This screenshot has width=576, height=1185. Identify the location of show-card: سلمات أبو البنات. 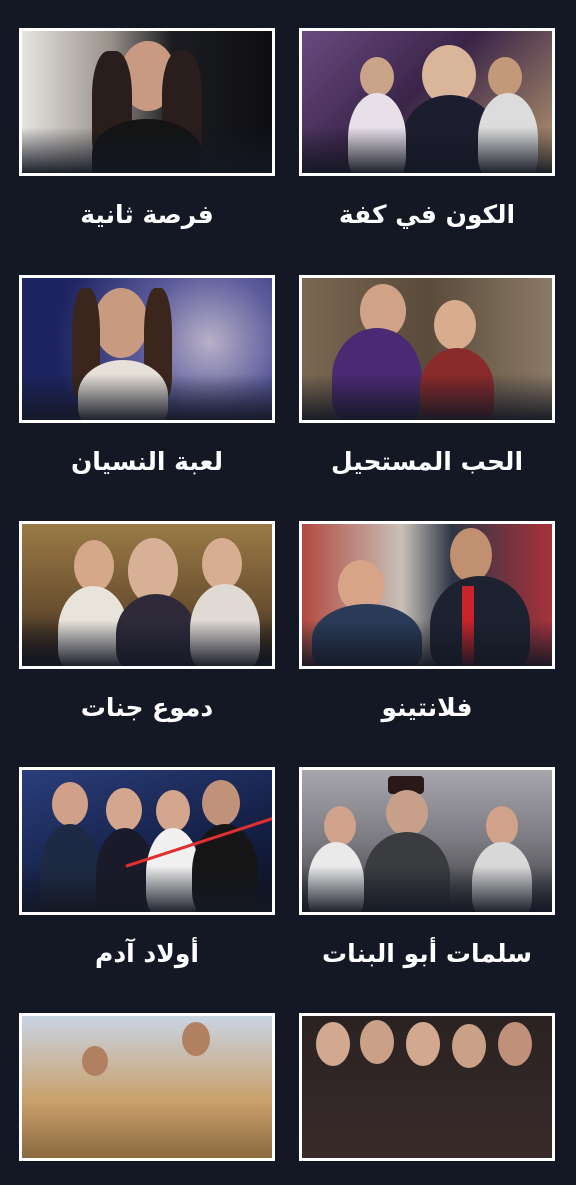
(427, 868).